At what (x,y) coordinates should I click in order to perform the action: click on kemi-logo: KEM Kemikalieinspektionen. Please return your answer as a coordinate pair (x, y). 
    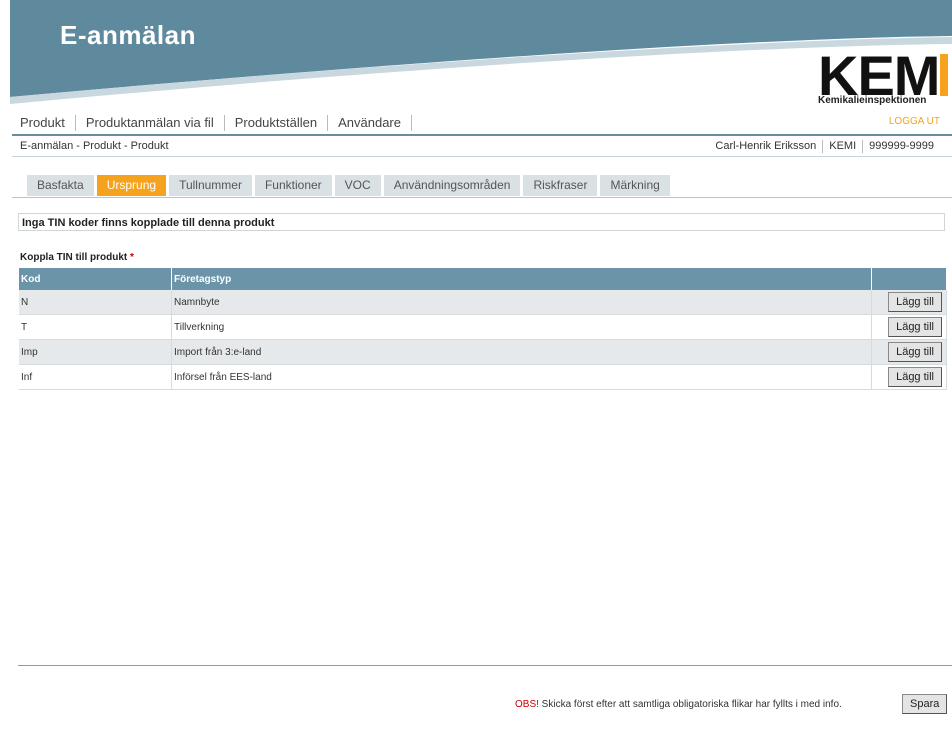
    Looking at the image, I should click on (883, 79).